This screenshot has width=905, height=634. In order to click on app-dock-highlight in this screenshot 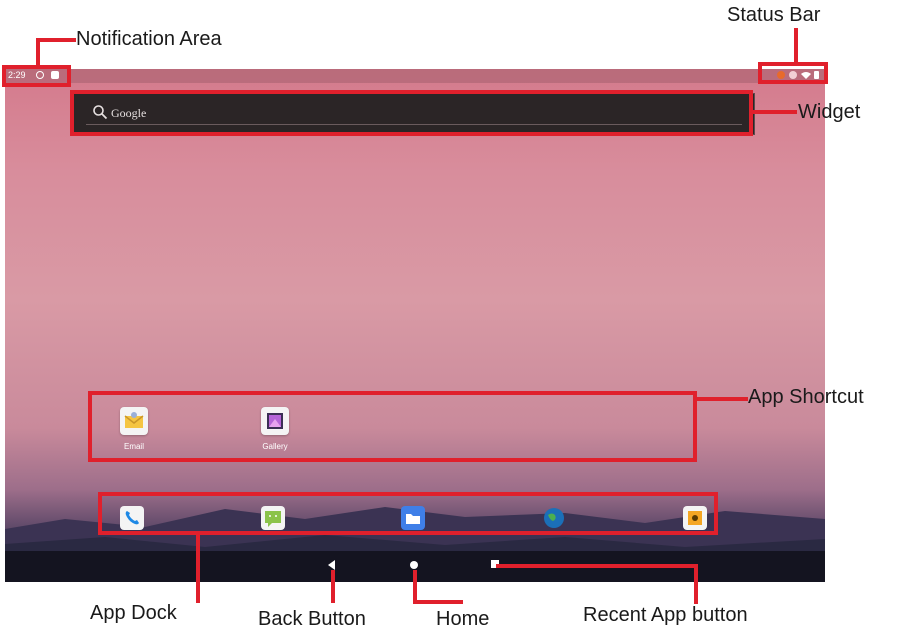, I will do `click(408, 513)`.